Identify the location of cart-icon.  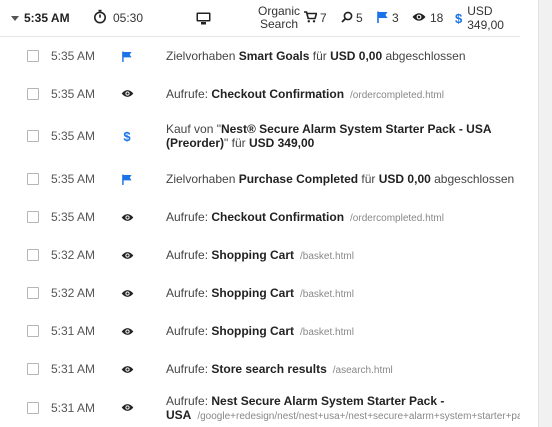
(311, 18).